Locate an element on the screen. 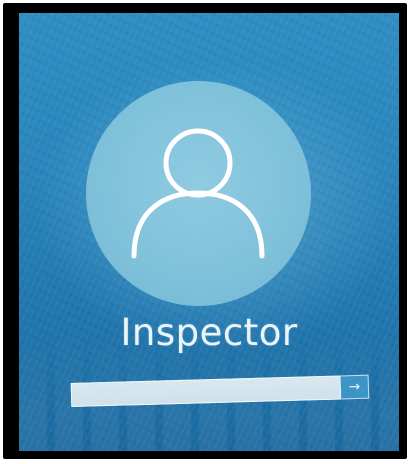 The image size is (412, 464). submit-button: → is located at coordinates (355, 387).